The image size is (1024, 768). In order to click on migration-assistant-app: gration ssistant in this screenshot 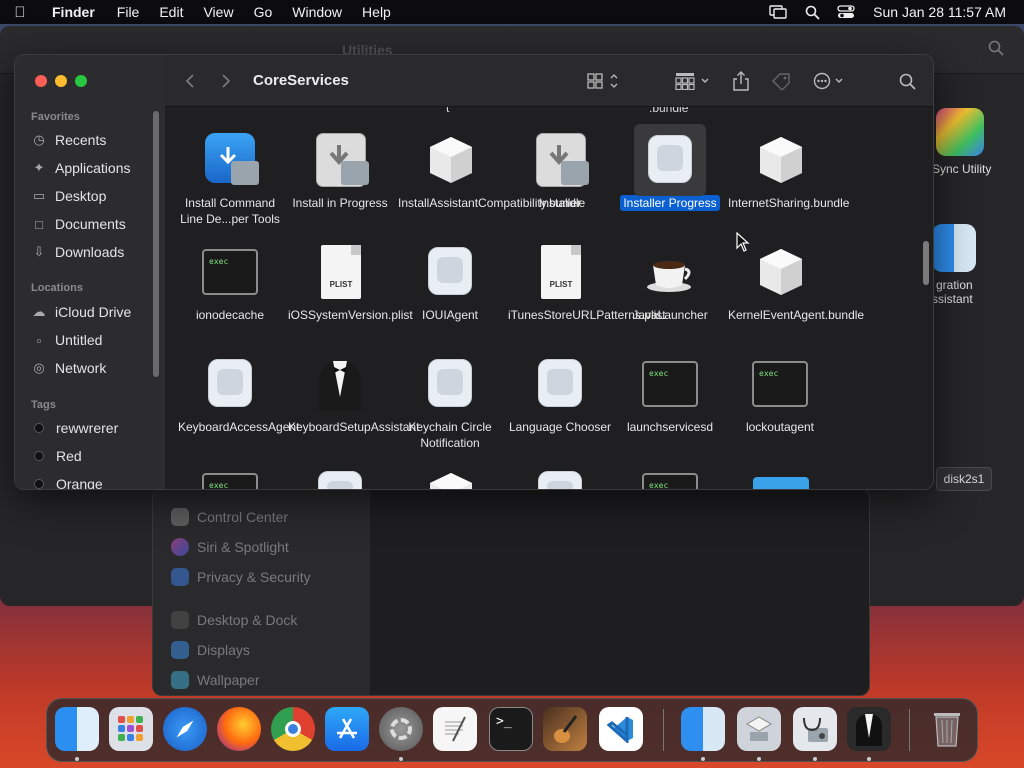, I will do `click(978, 265)`.